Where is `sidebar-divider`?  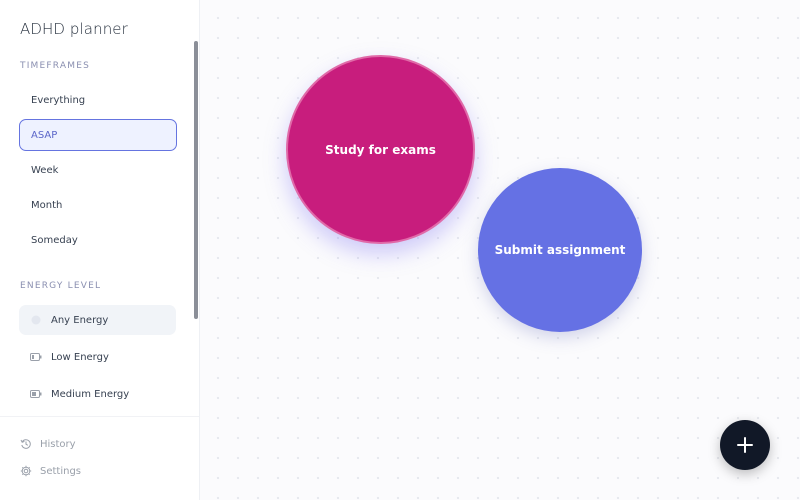 sidebar-divider is located at coordinates (99, 416).